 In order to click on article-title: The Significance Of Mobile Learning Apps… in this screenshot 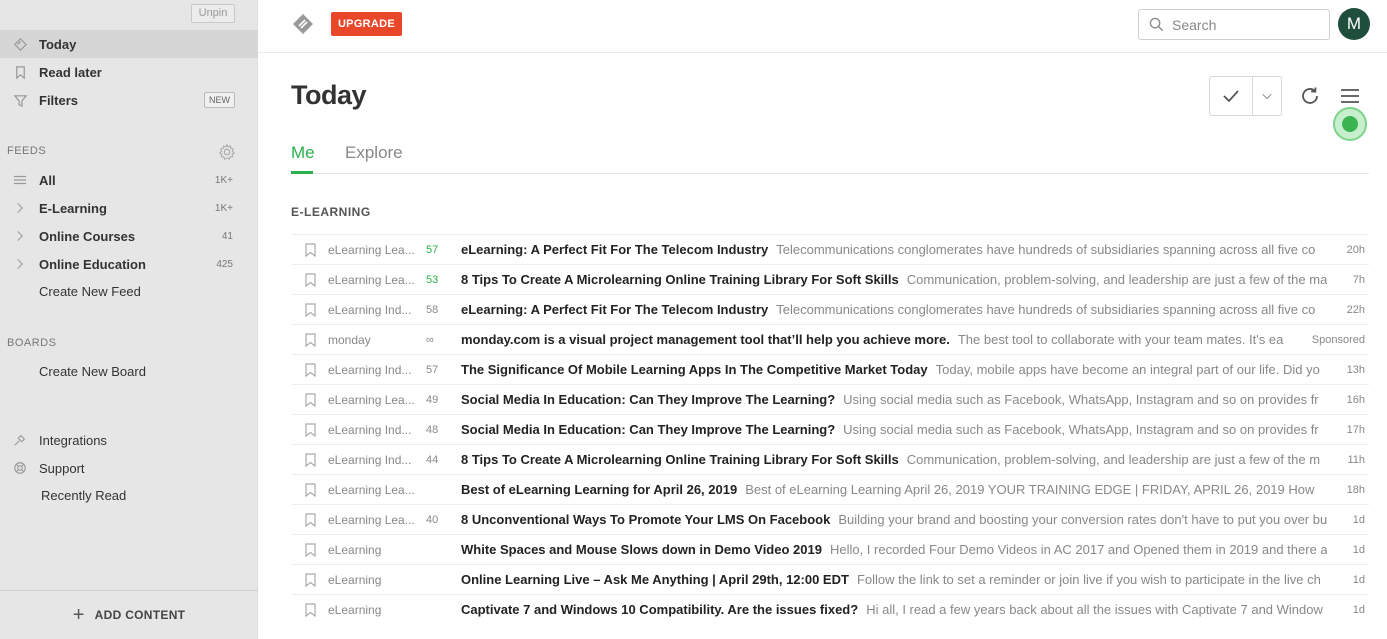, I will do `click(694, 369)`.